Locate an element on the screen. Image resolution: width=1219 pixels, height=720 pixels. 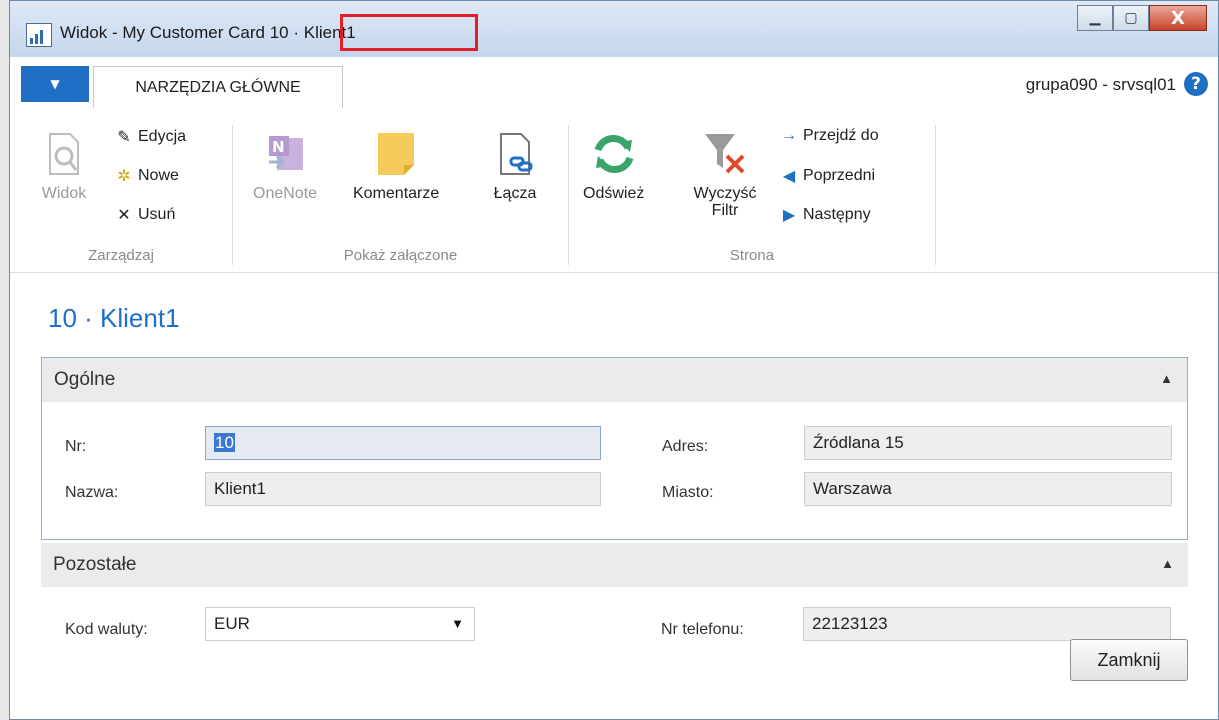
fasttab-other-header: Pozostałe ▲ is located at coordinates (614, 565).